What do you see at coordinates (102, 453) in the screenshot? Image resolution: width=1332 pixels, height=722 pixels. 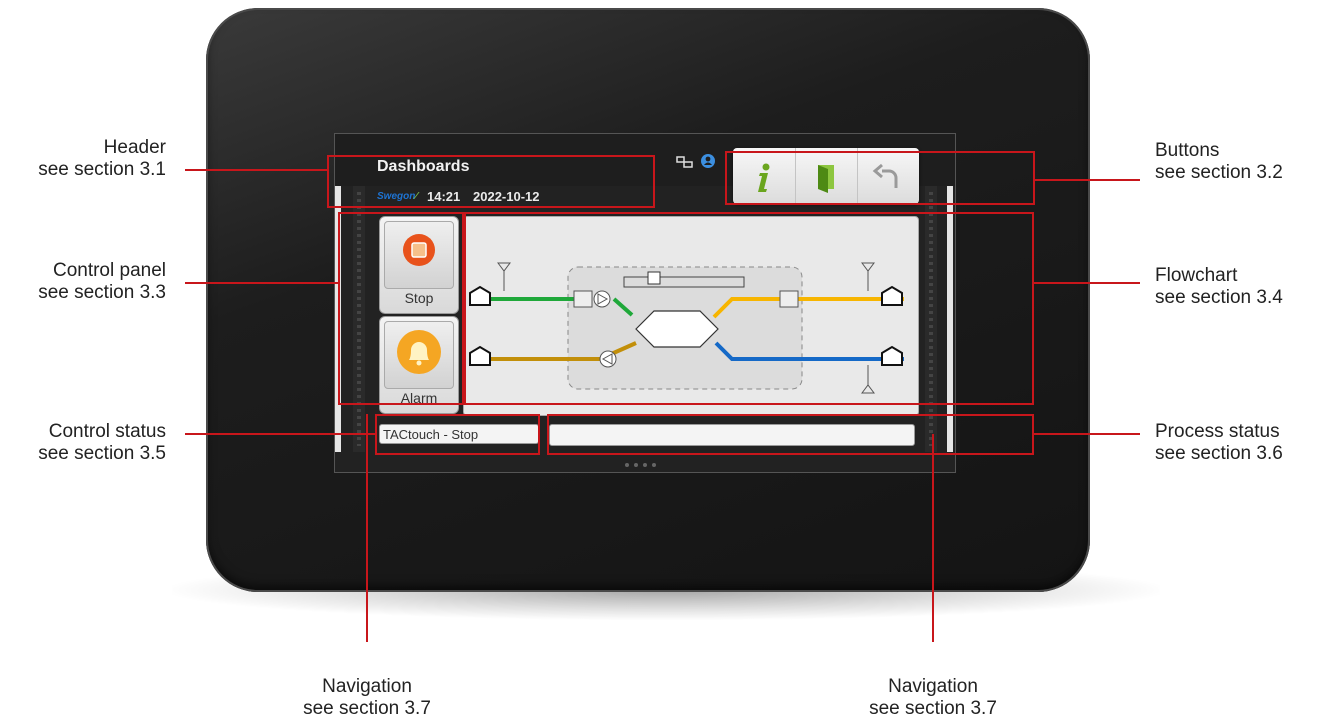 I see `callout-ref: see section 3.5` at bounding box center [102, 453].